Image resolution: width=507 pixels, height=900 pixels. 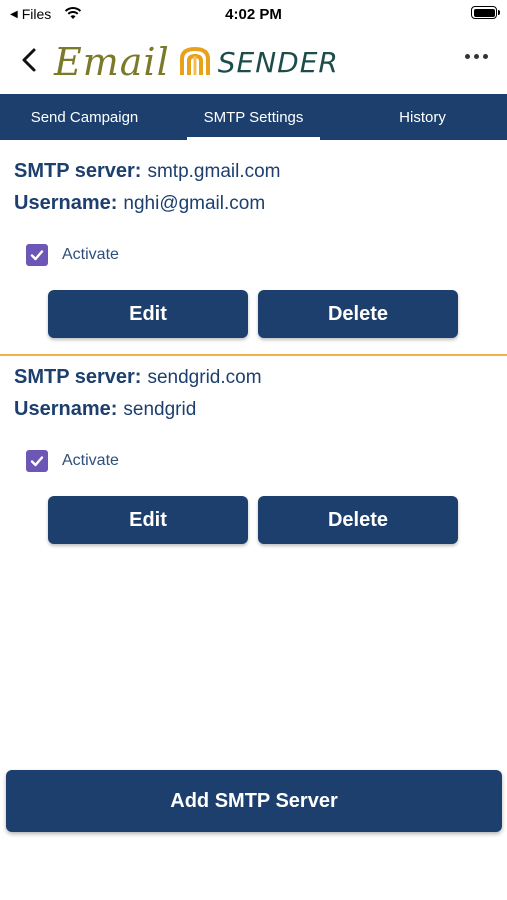 What do you see at coordinates (477, 56) in the screenshot?
I see `more-options-icon` at bounding box center [477, 56].